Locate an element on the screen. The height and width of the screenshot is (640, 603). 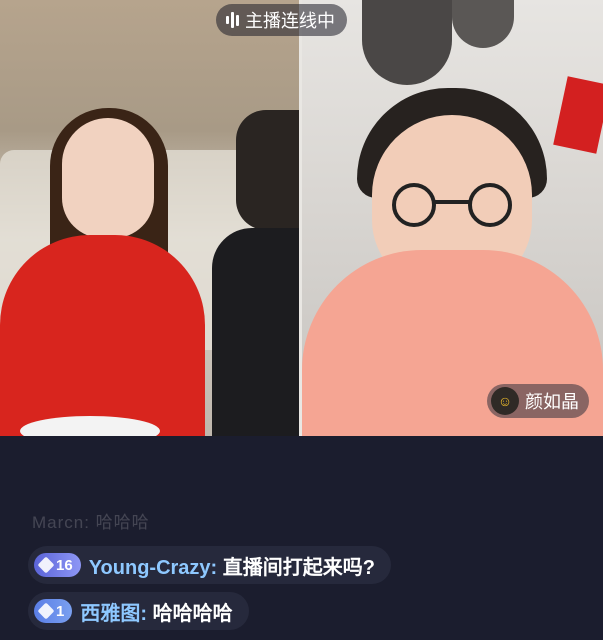
host-face is located at coordinates (108, 178).